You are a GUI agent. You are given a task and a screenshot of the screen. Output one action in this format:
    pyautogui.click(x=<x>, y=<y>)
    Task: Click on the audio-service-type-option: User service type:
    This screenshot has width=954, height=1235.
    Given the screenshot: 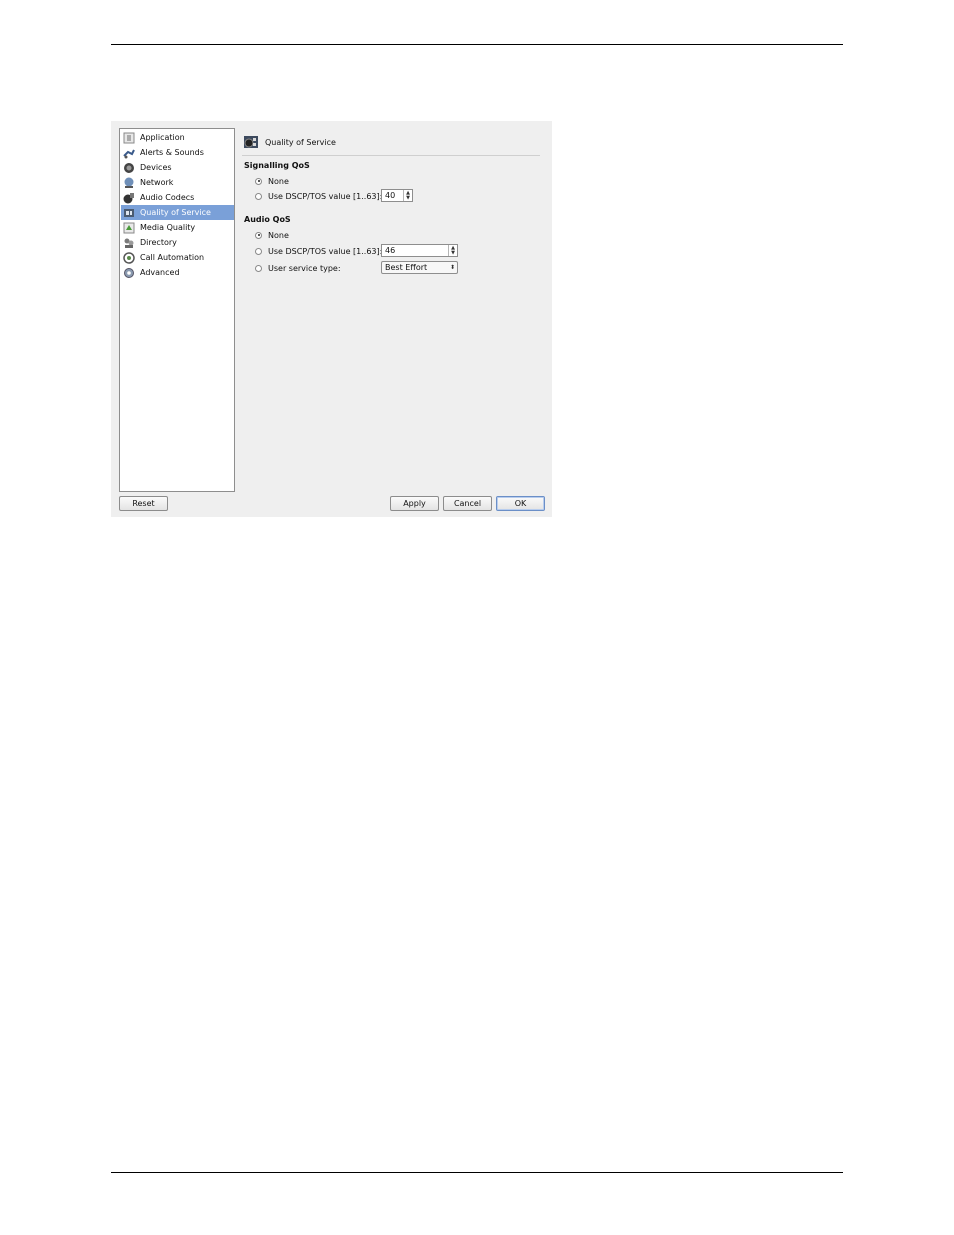 What is the action you would take?
    pyautogui.click(x=298, y=268)
    